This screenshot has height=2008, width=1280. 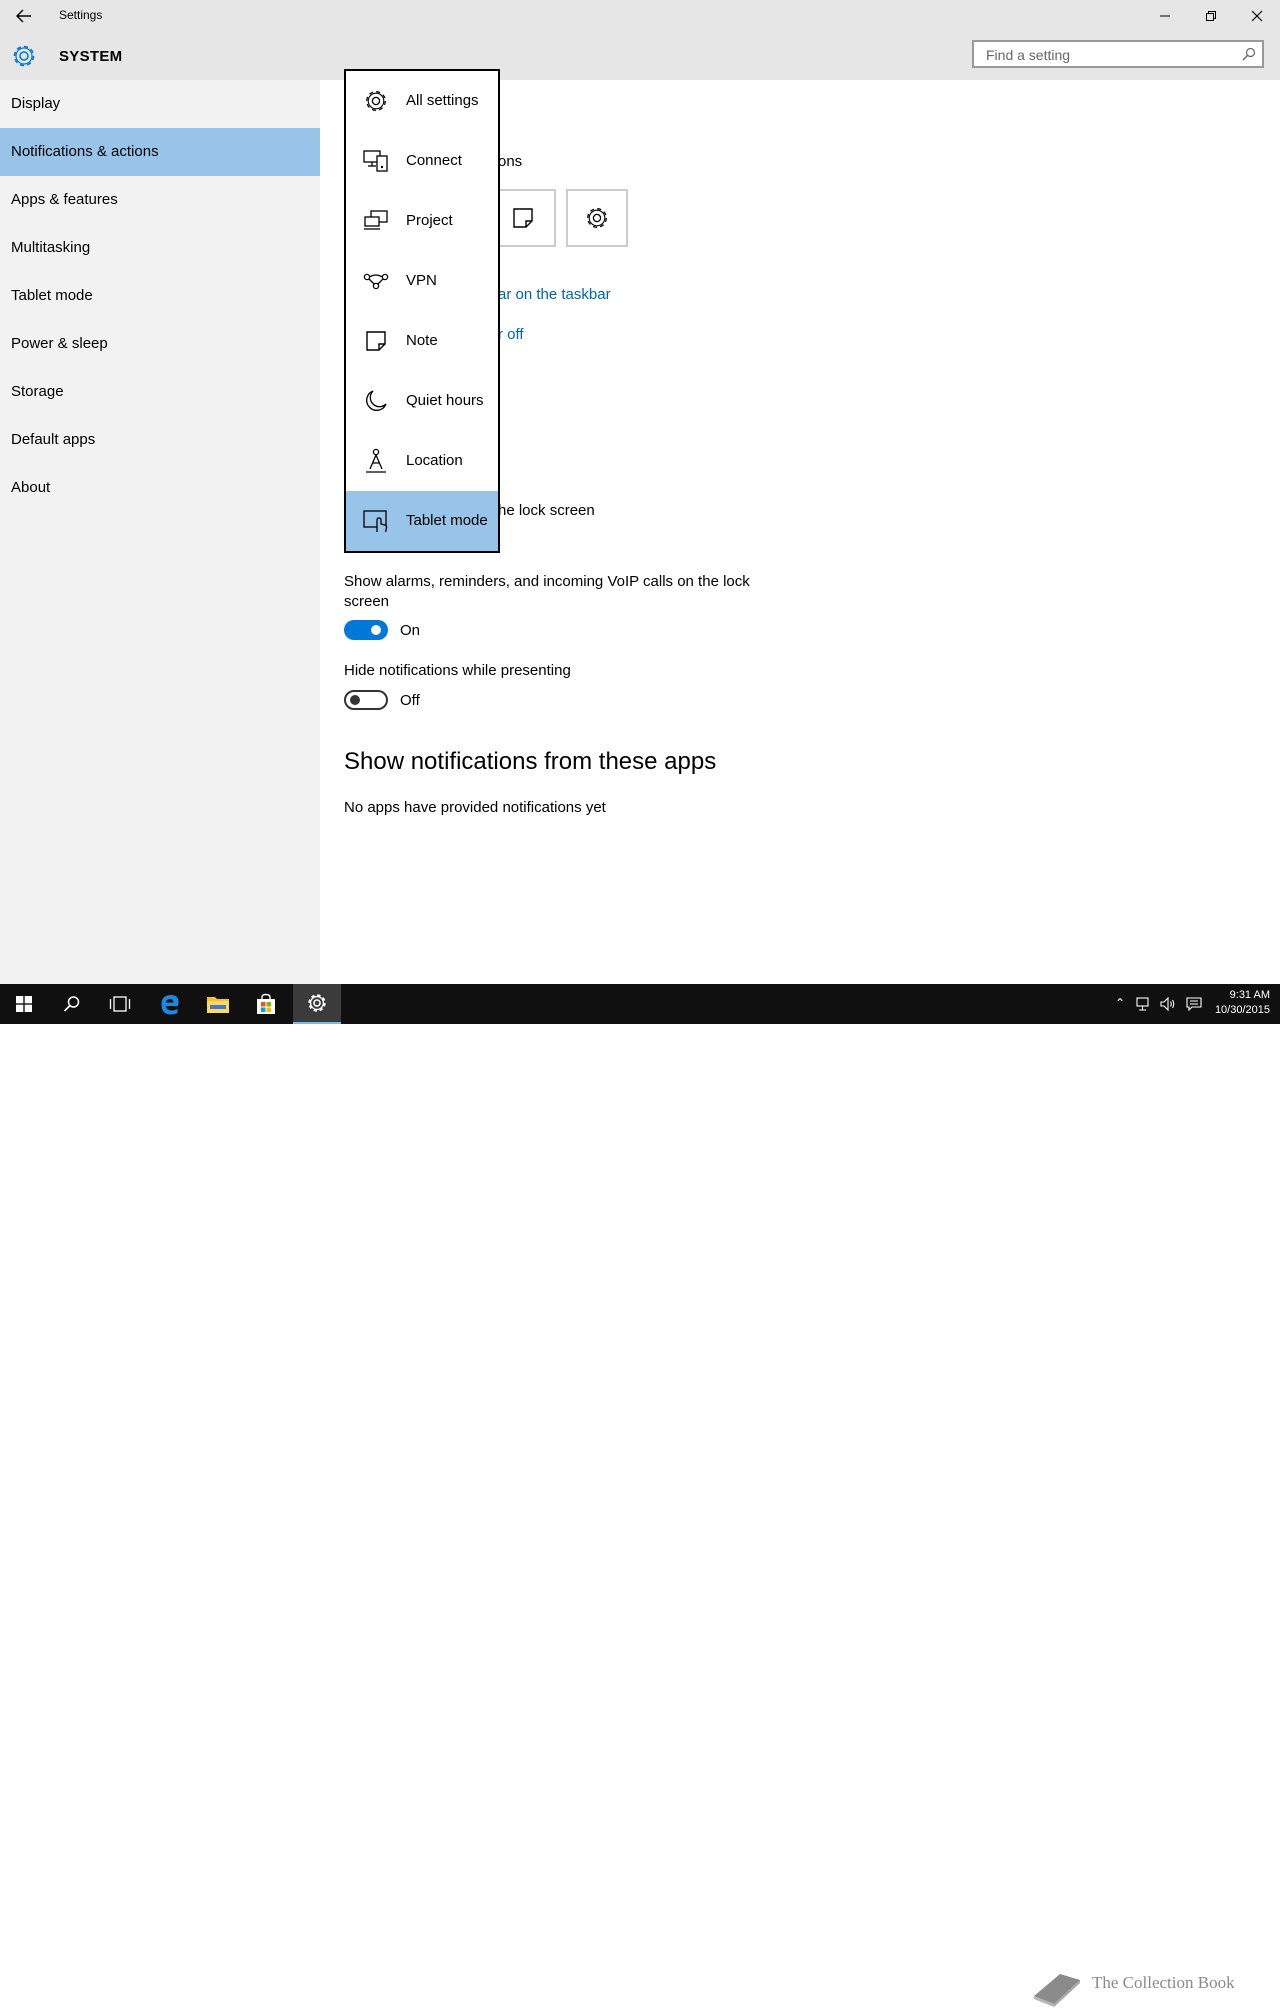 I want to click on apps-section-heading: Show notifications from these apps, so click(x=530, y=761).